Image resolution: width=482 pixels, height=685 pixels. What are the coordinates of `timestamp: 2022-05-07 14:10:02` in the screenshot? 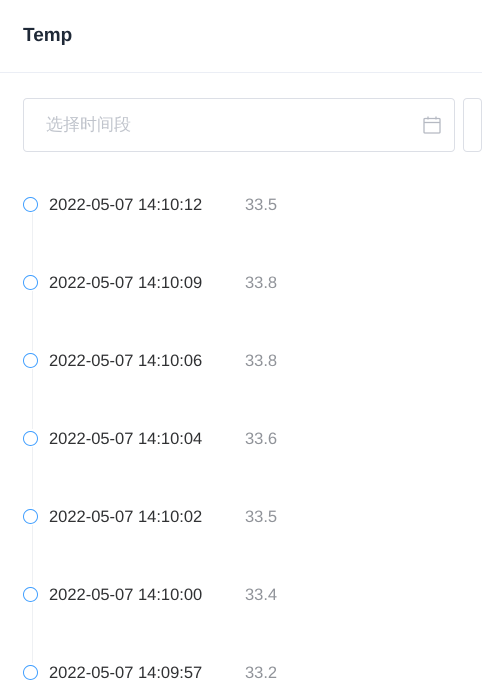 It's located at (126, 517).